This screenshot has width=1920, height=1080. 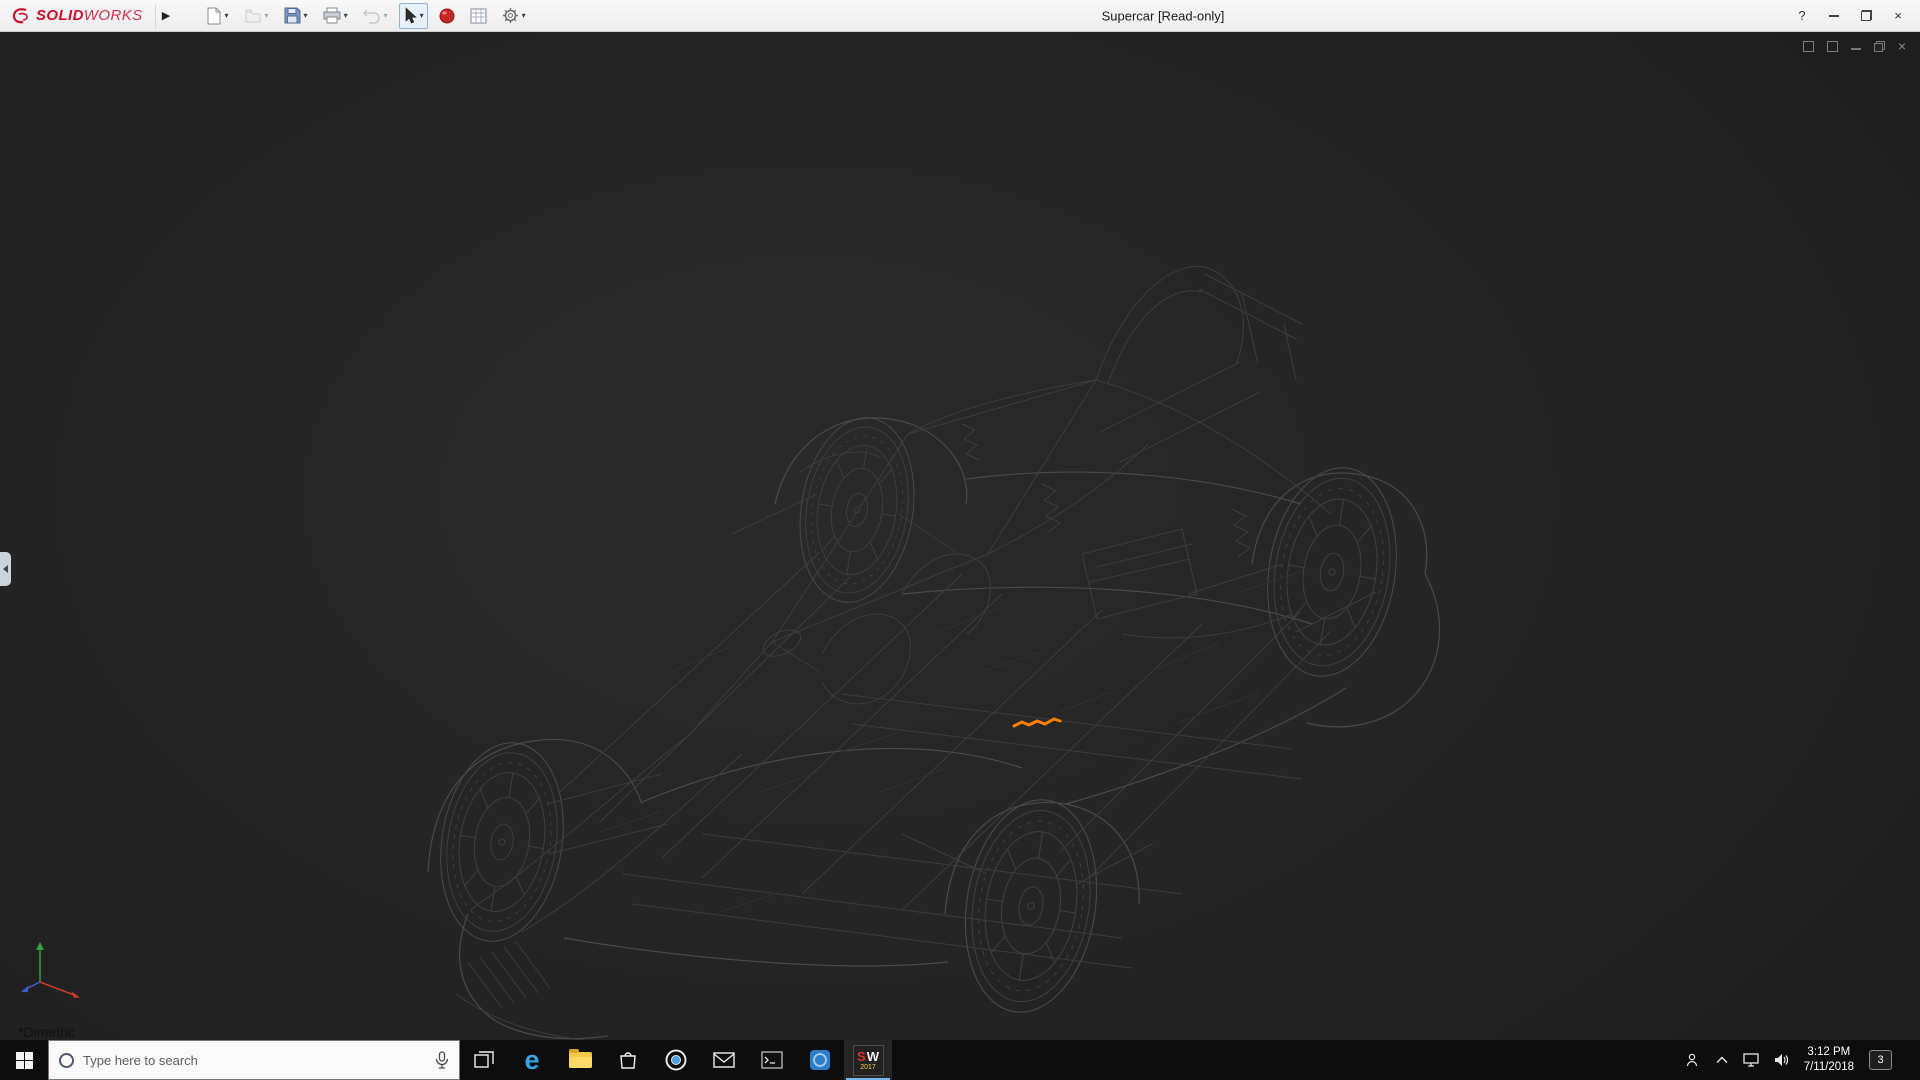 I want to click on system-tray: 3:12 PM 7/11/2018 3, so click(x=1802, y=1060).